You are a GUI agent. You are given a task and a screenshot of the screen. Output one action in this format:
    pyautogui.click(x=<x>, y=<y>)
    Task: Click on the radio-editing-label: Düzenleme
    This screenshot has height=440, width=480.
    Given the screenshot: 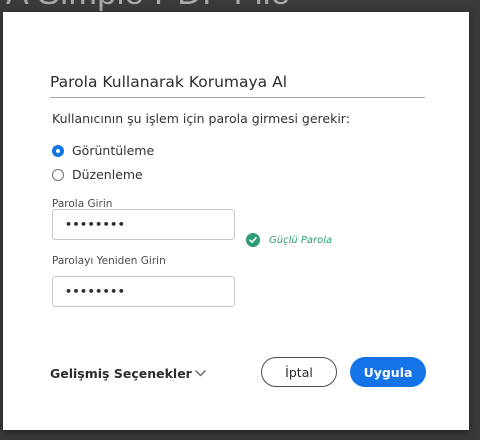 What is the action you would take?
    pyautogui.click(x=107, y=174)
    